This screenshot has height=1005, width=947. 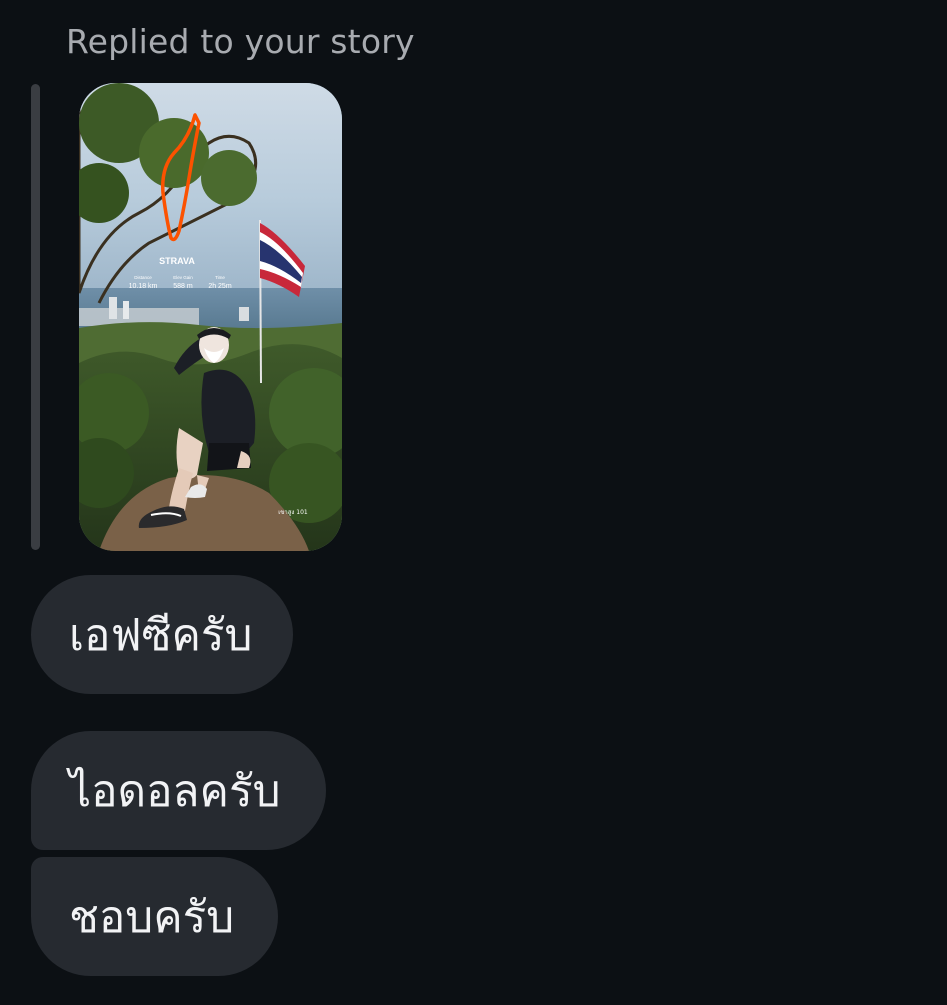 I want to click on strava-brand-text: STRAVA, so click(x=177, y=261).